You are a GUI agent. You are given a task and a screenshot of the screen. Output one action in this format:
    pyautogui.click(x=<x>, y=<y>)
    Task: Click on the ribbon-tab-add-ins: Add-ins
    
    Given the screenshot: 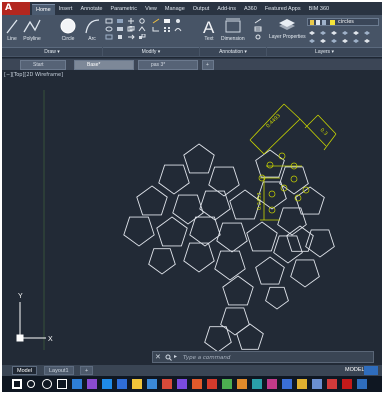 What is the action you would take?
    pyautogui.click(x=226, y=9)
    